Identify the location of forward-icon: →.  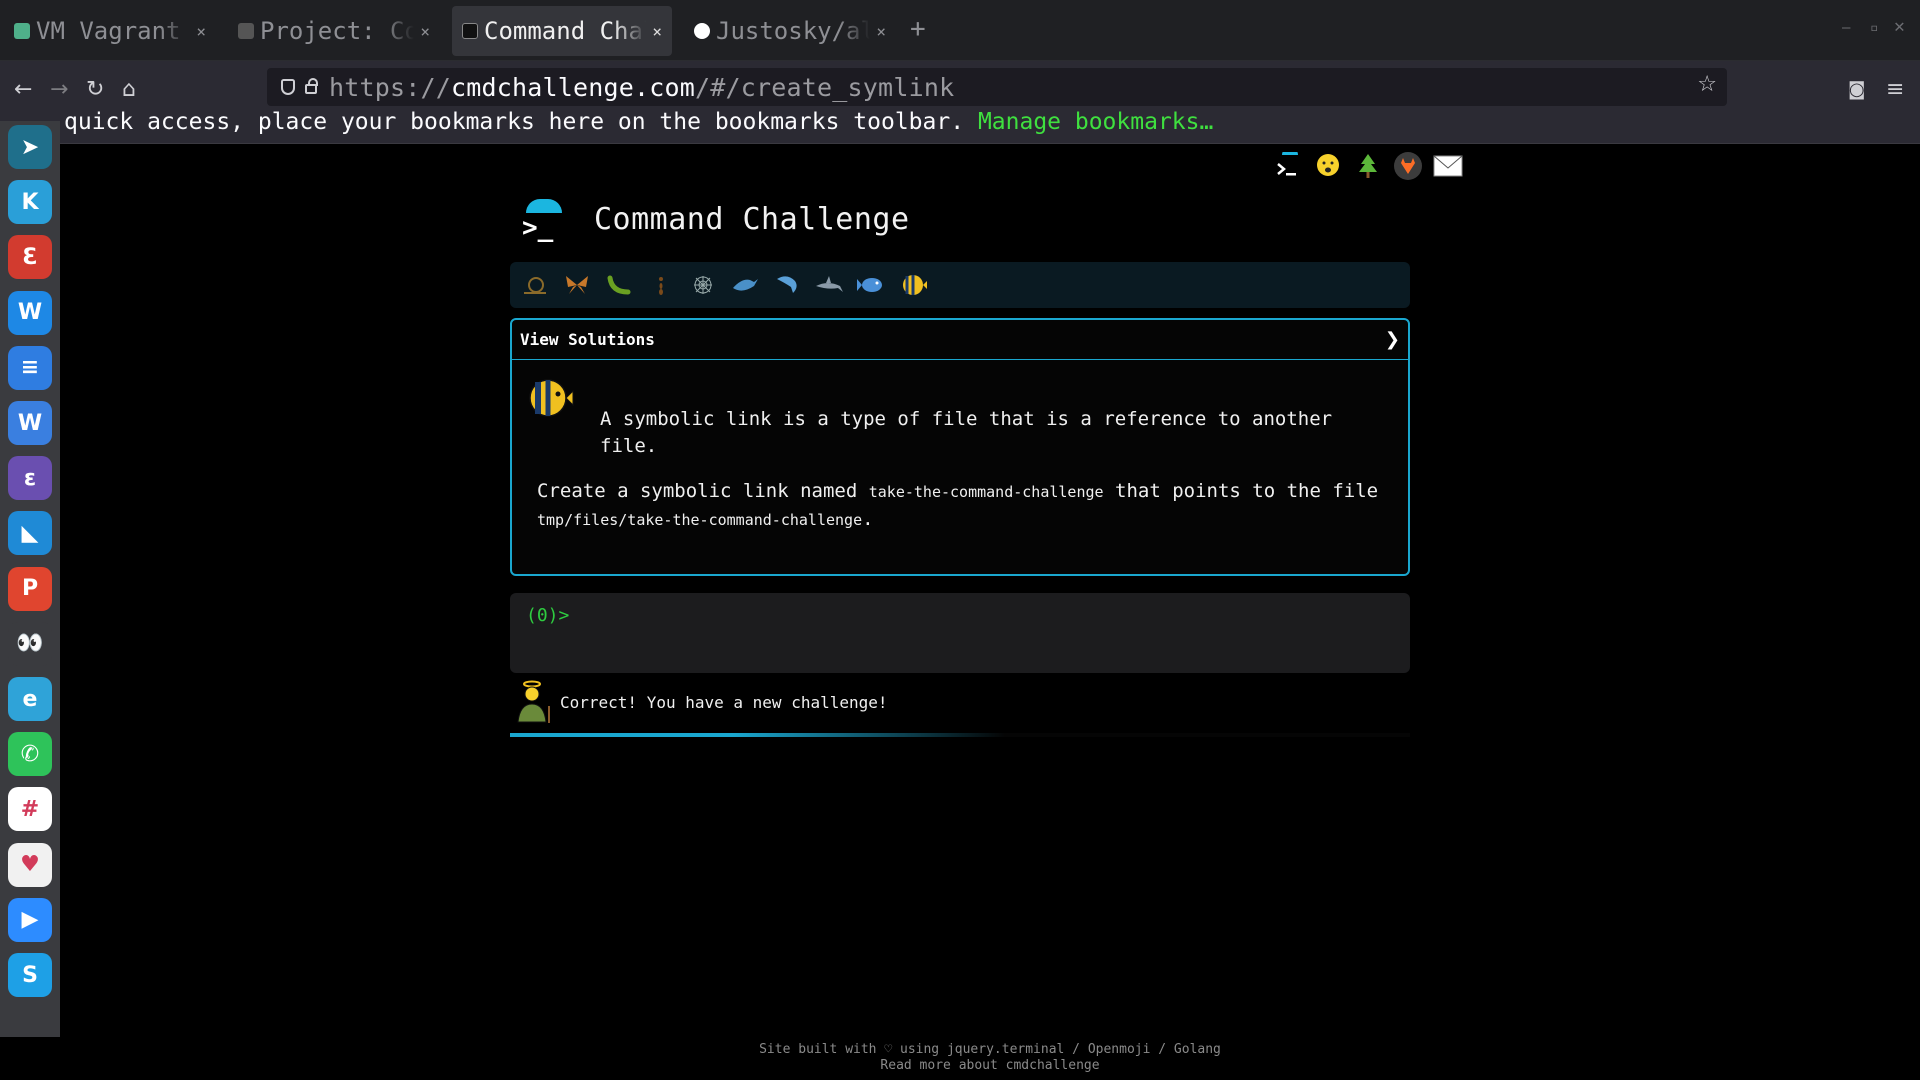
(59, 89).